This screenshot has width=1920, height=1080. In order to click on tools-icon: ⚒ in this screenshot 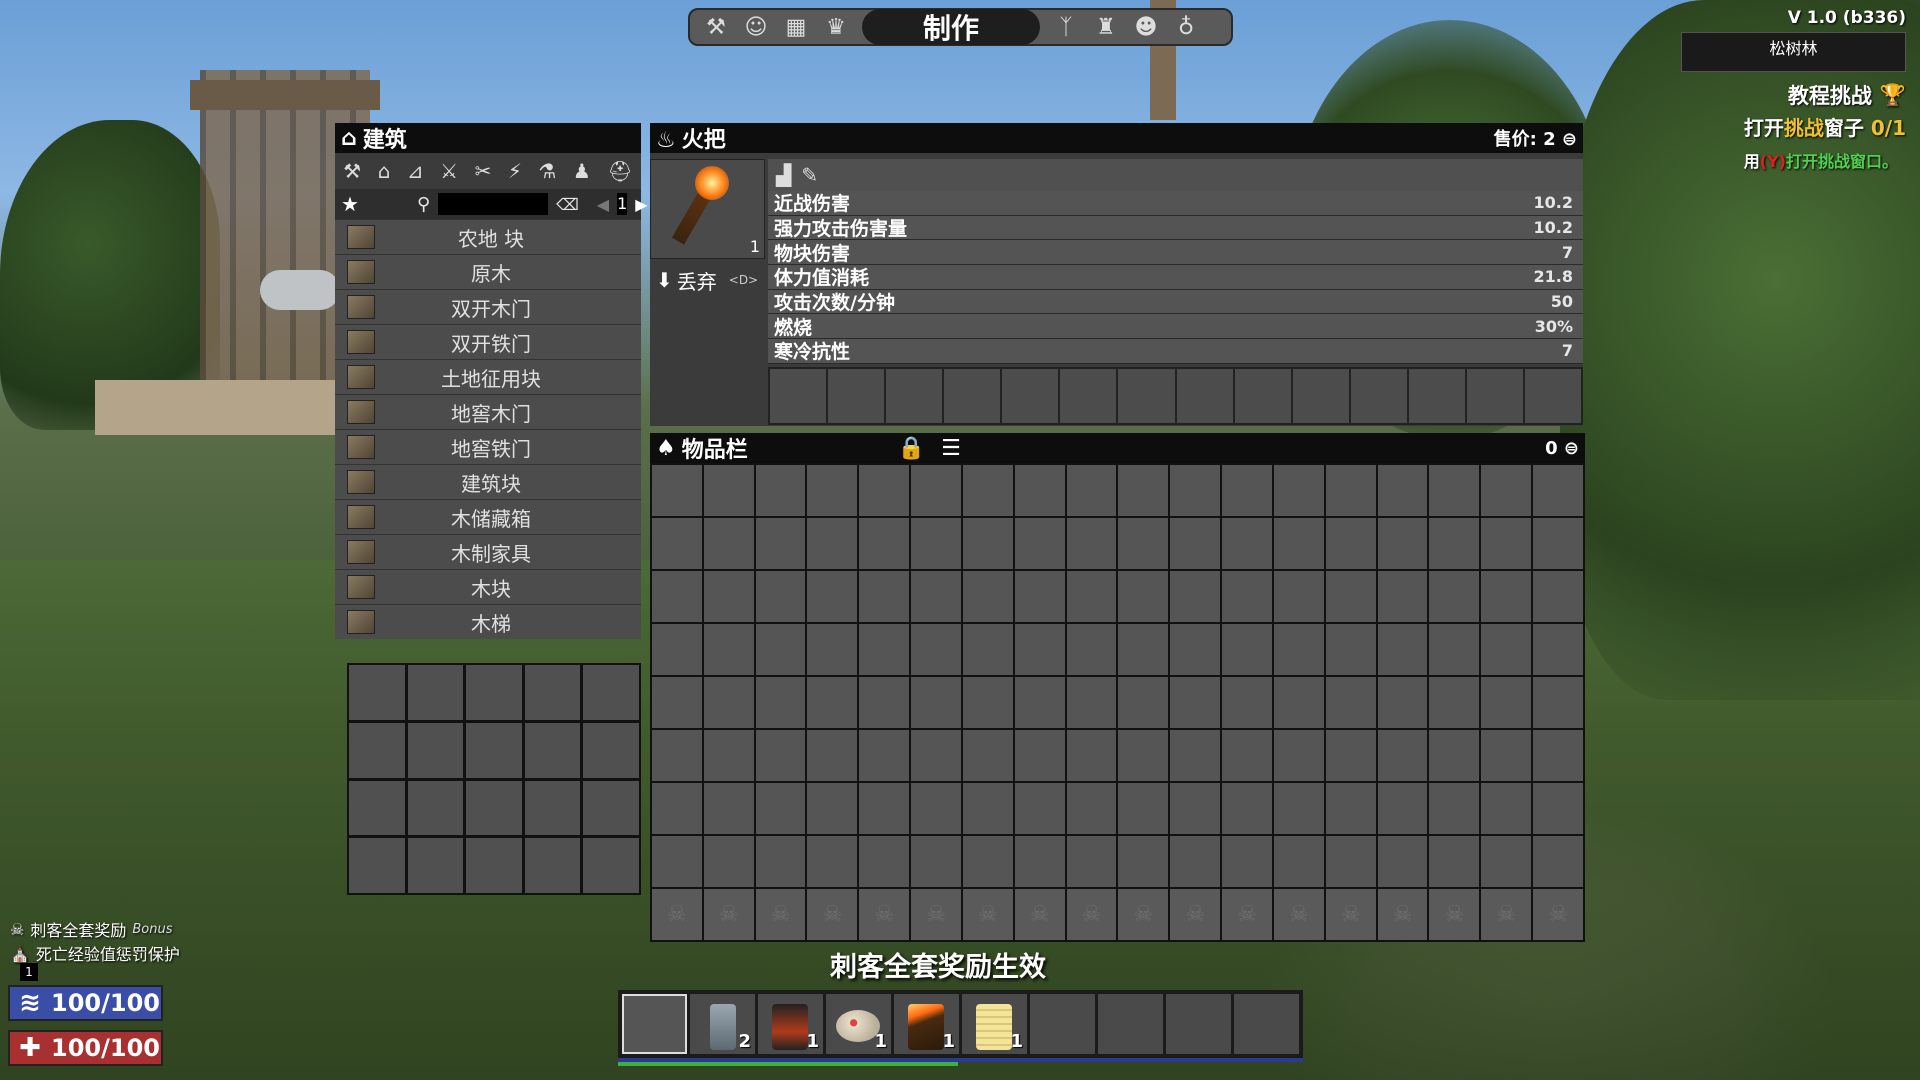, I will do `click(352, 171)`.